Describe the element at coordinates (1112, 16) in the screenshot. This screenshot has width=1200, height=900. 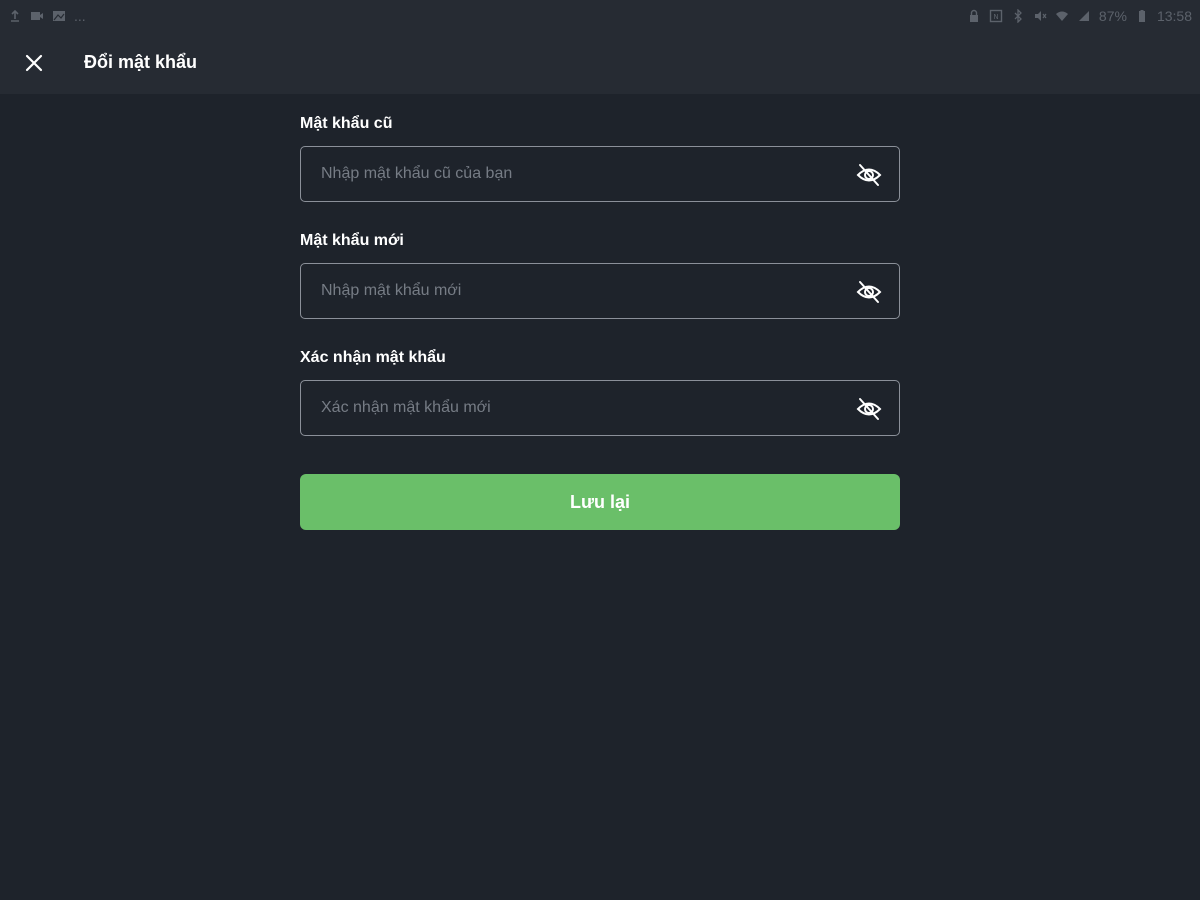
I see `battery-percent: 87%` at that location.